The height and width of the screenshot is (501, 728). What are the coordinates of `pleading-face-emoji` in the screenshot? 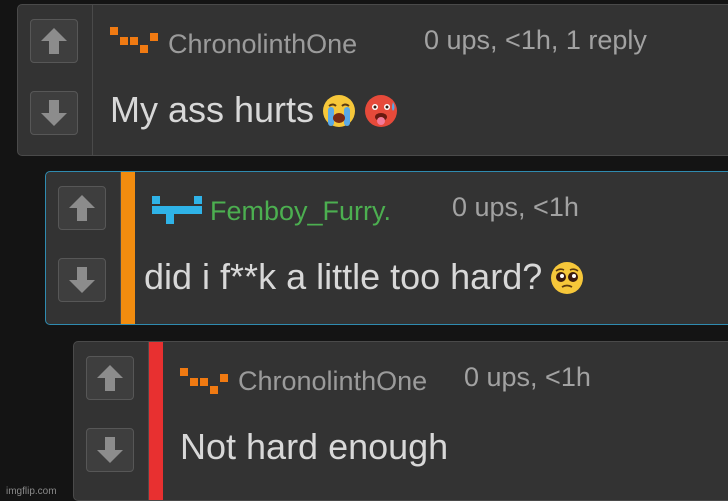 It's located at (567, 278).